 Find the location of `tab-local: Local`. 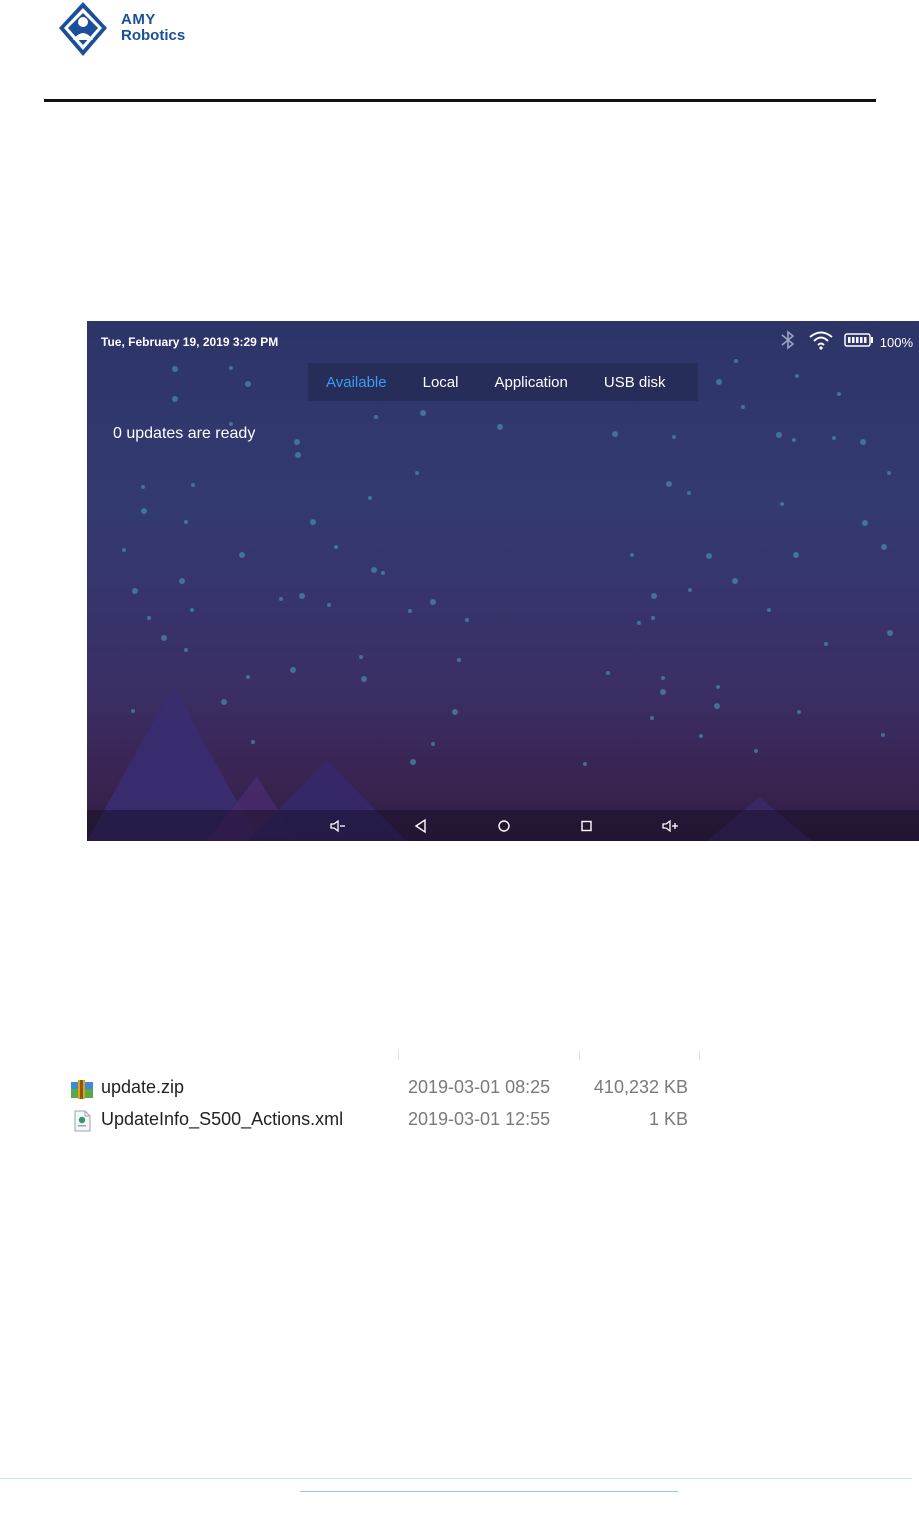

tab-local: Local is located at coordinates (441, 382).